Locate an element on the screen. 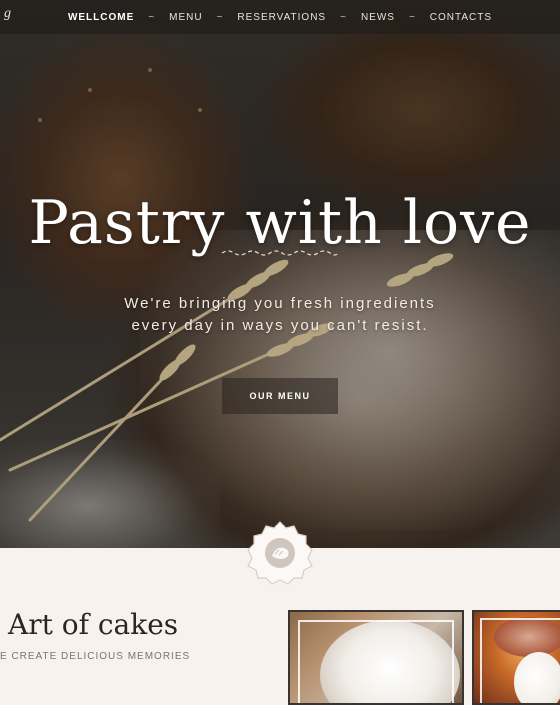 The width and height of the screenshot is (560, 705). baking-ingredients-photo is located at coordinates (516, 657).